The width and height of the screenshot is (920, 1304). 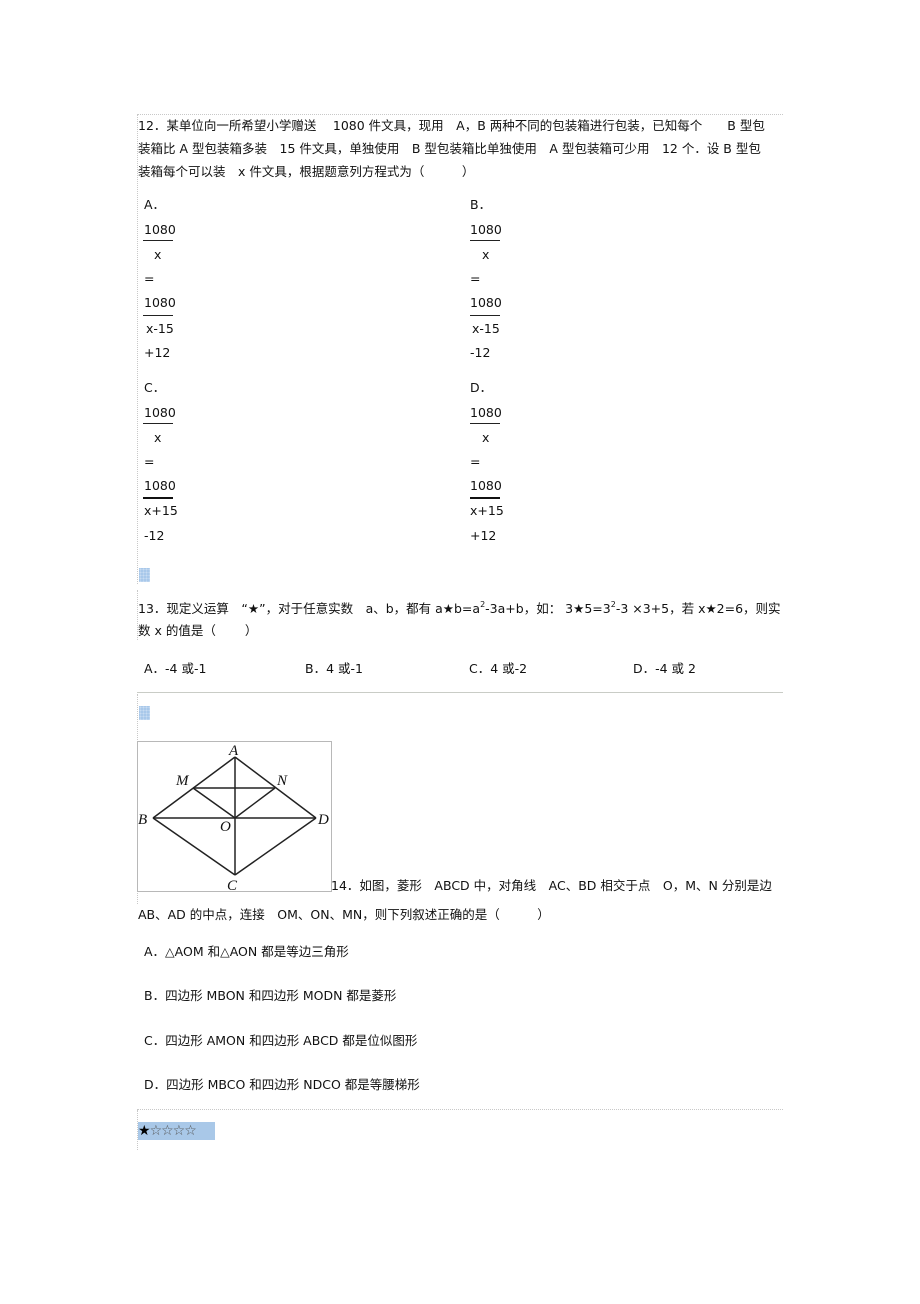 I want to click on star-empty-icon: ☆☆☆☆, so click(x=173, y=1131).